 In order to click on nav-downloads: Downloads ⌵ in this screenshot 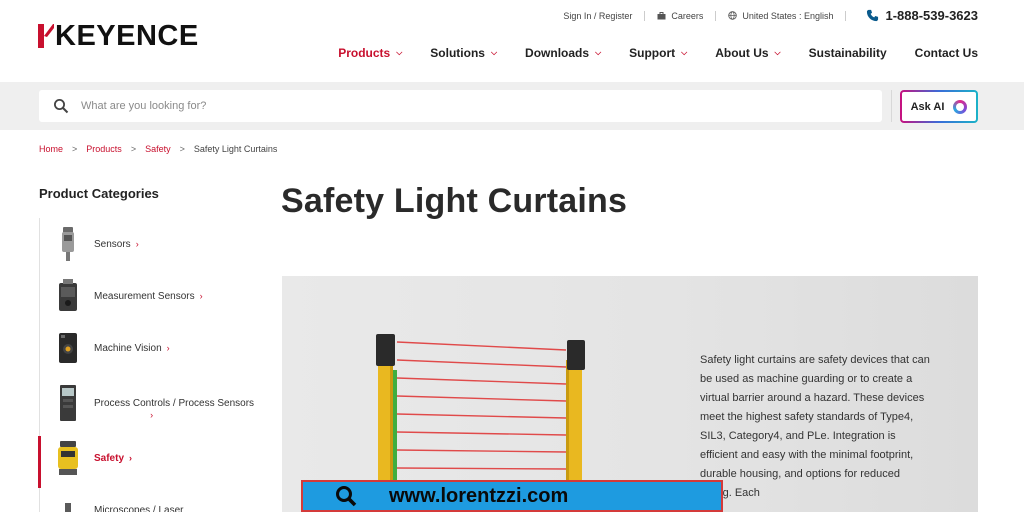, I will do `click(563, 53)`.